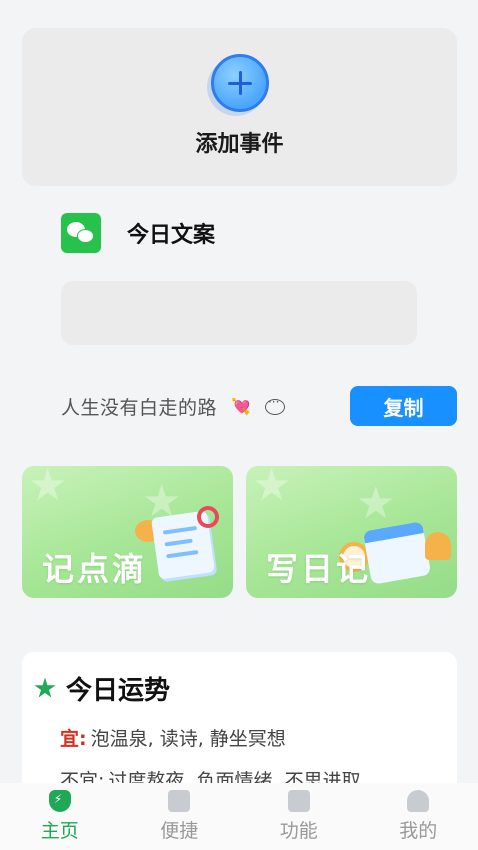 The image size is (478, 850). What do you see at coordinates (274, 405) in the screenshot?
I see `chat-bubble-icon` at bounding box center [274, 405].